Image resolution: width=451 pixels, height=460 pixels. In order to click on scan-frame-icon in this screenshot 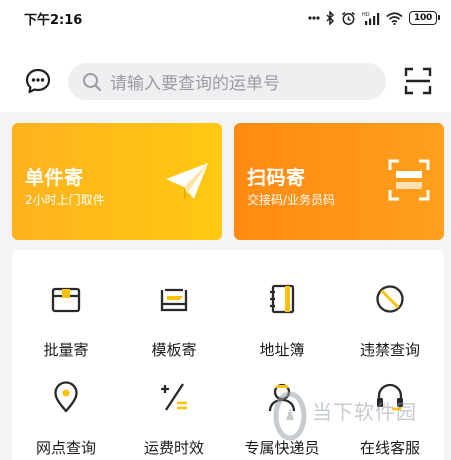, I will do `click(409, 180)`.